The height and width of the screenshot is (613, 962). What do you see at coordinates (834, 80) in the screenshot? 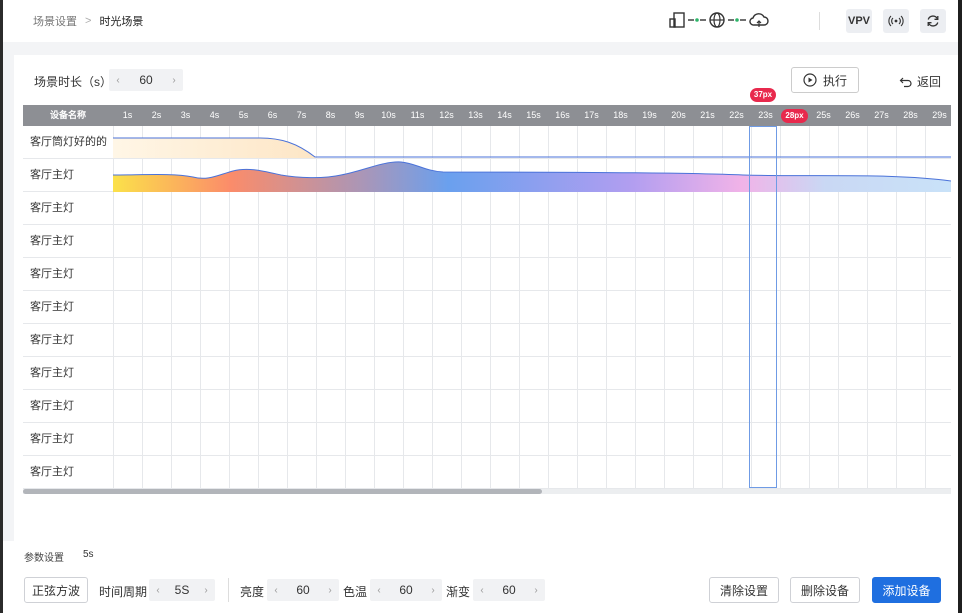
I see `execute-label: 执行` at bounding box center [834, 80].